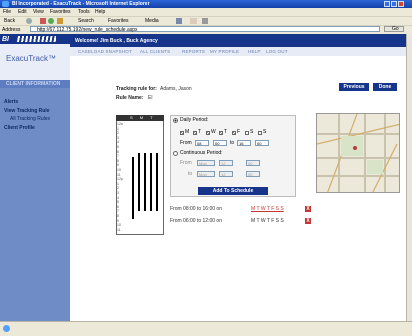 The image size is (412, 336). I want to click on nav-help: HELP, so click(254, 51).